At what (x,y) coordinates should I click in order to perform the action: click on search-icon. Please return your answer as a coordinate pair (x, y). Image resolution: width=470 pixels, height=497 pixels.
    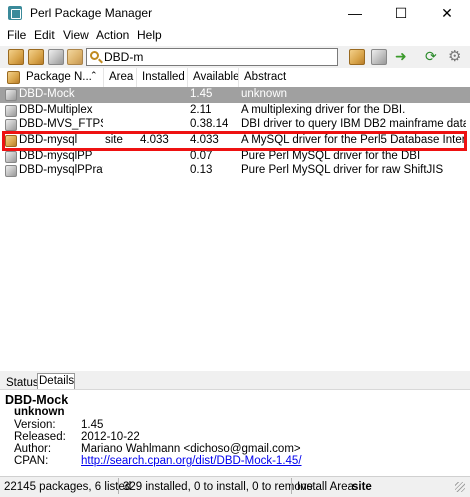
    Looking at the image, I should click on (94, 55).